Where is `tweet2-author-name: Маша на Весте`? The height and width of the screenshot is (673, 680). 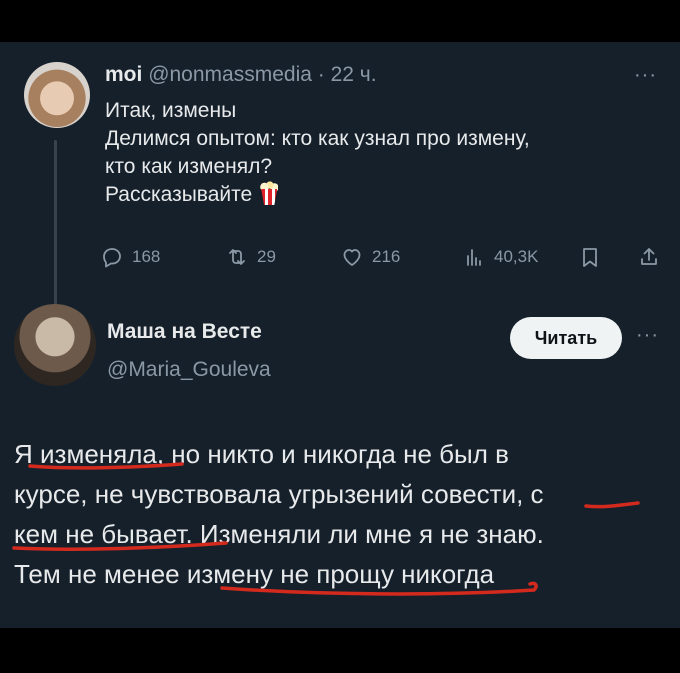
tweet2-author-name: Маша на Весте is located at coordinates (184, 332).